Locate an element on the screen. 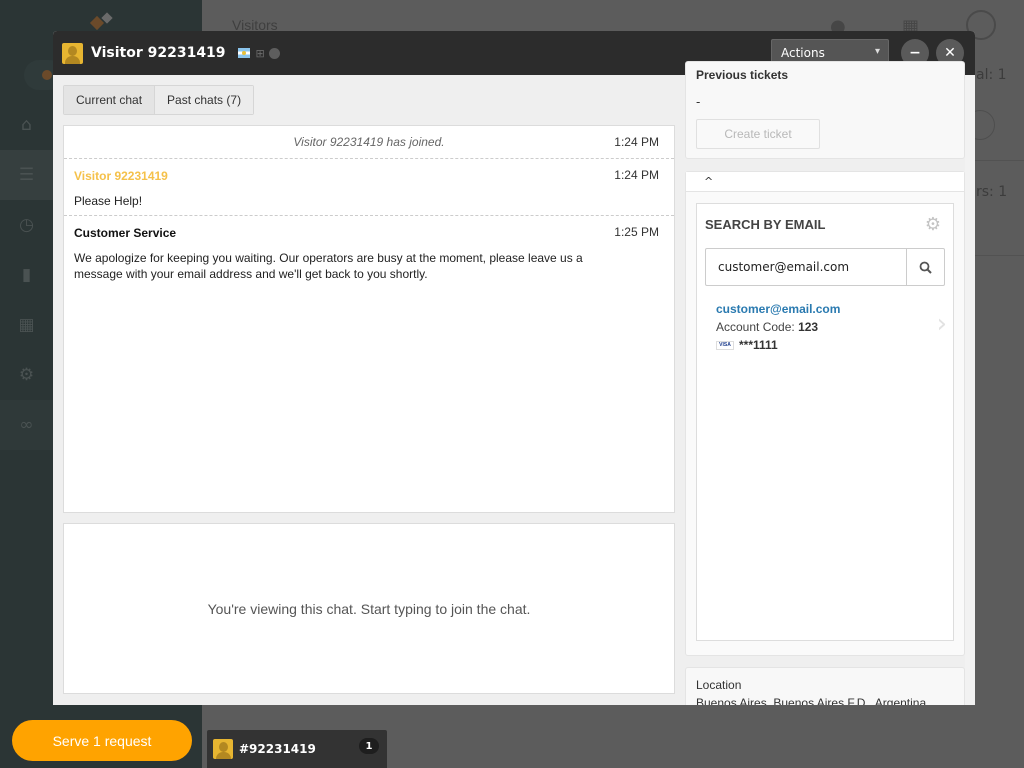 The image size is (1024, 768). argentina-flag-icon is located at coordinates (243, 53).